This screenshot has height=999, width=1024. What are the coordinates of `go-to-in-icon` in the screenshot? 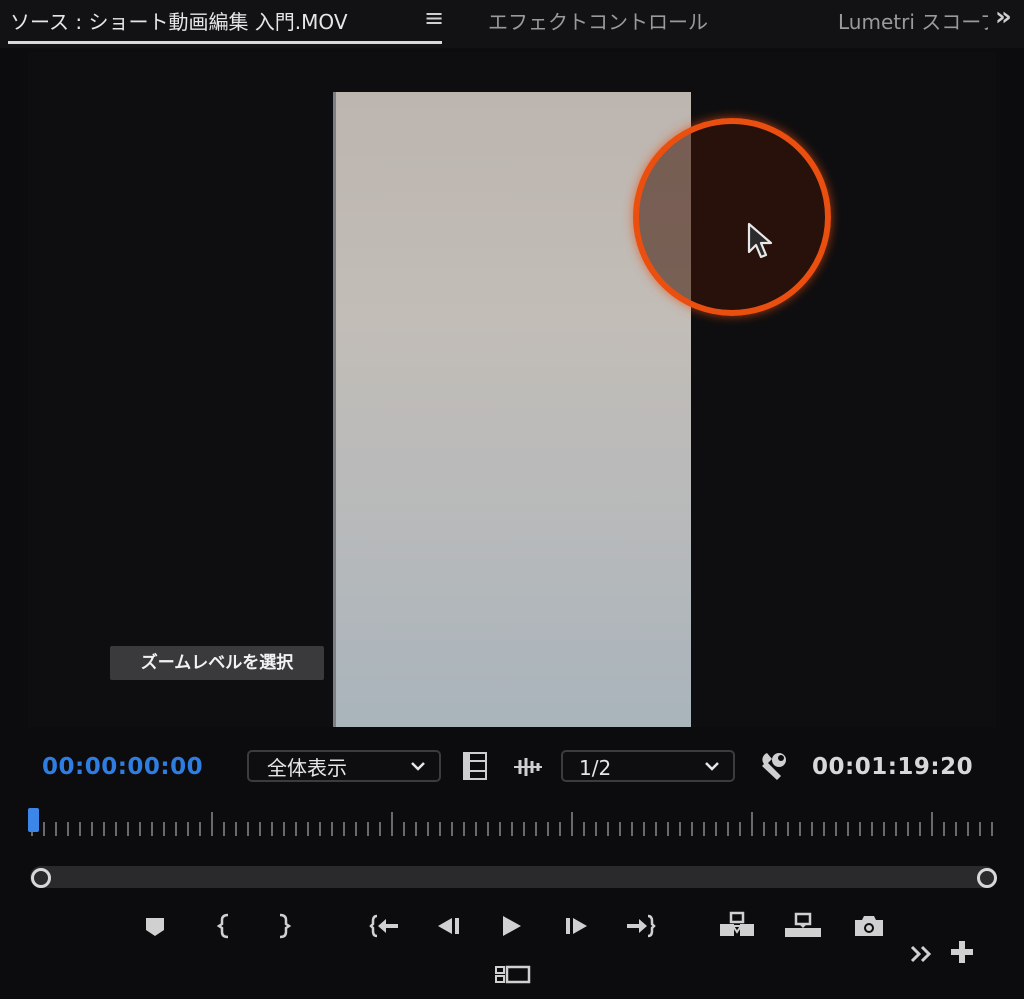 It's located at (383, 926).